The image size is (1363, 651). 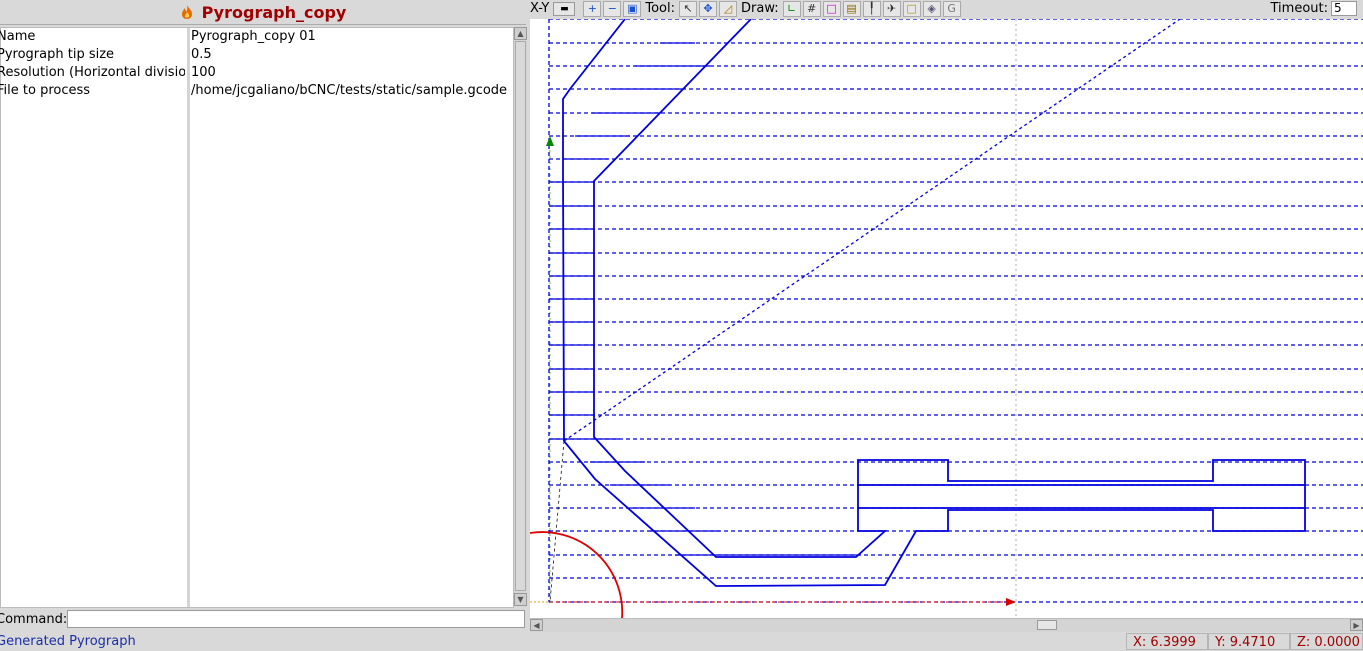 What do you see at coordinates (34, 619) in the screenshot?
I see `command-label: Command:` at bounding box center [34, 619].